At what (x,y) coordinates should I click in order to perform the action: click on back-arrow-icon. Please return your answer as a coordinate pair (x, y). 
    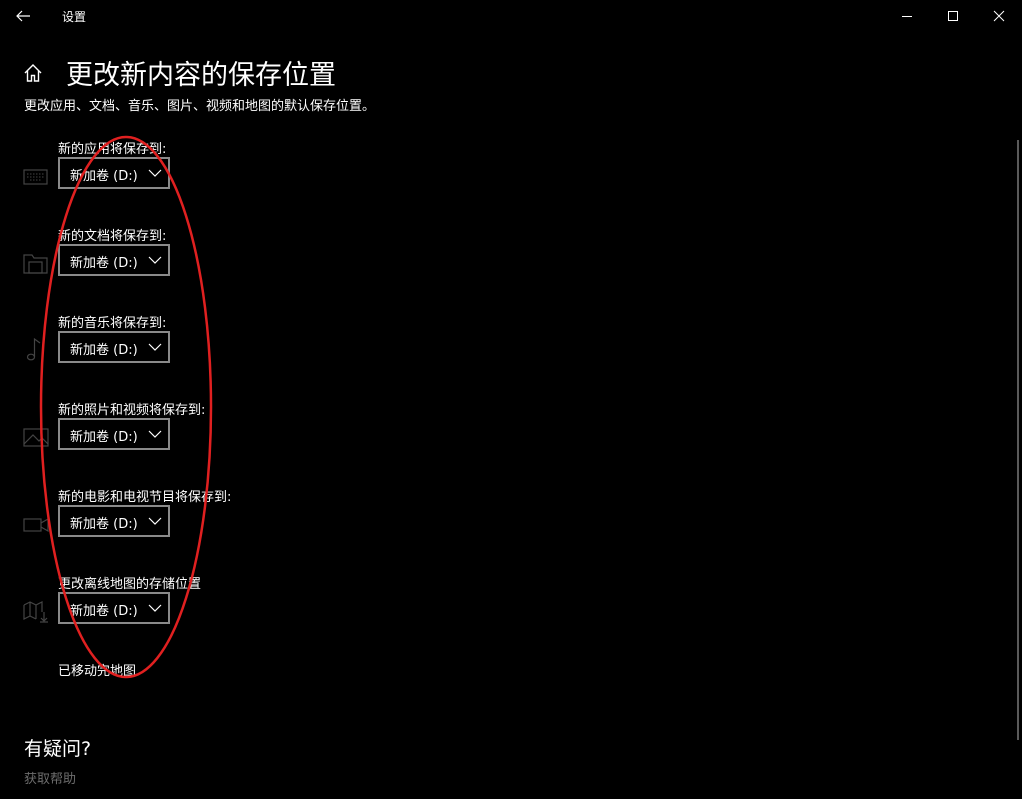
    Looking at the image, I should click on (23, 16).